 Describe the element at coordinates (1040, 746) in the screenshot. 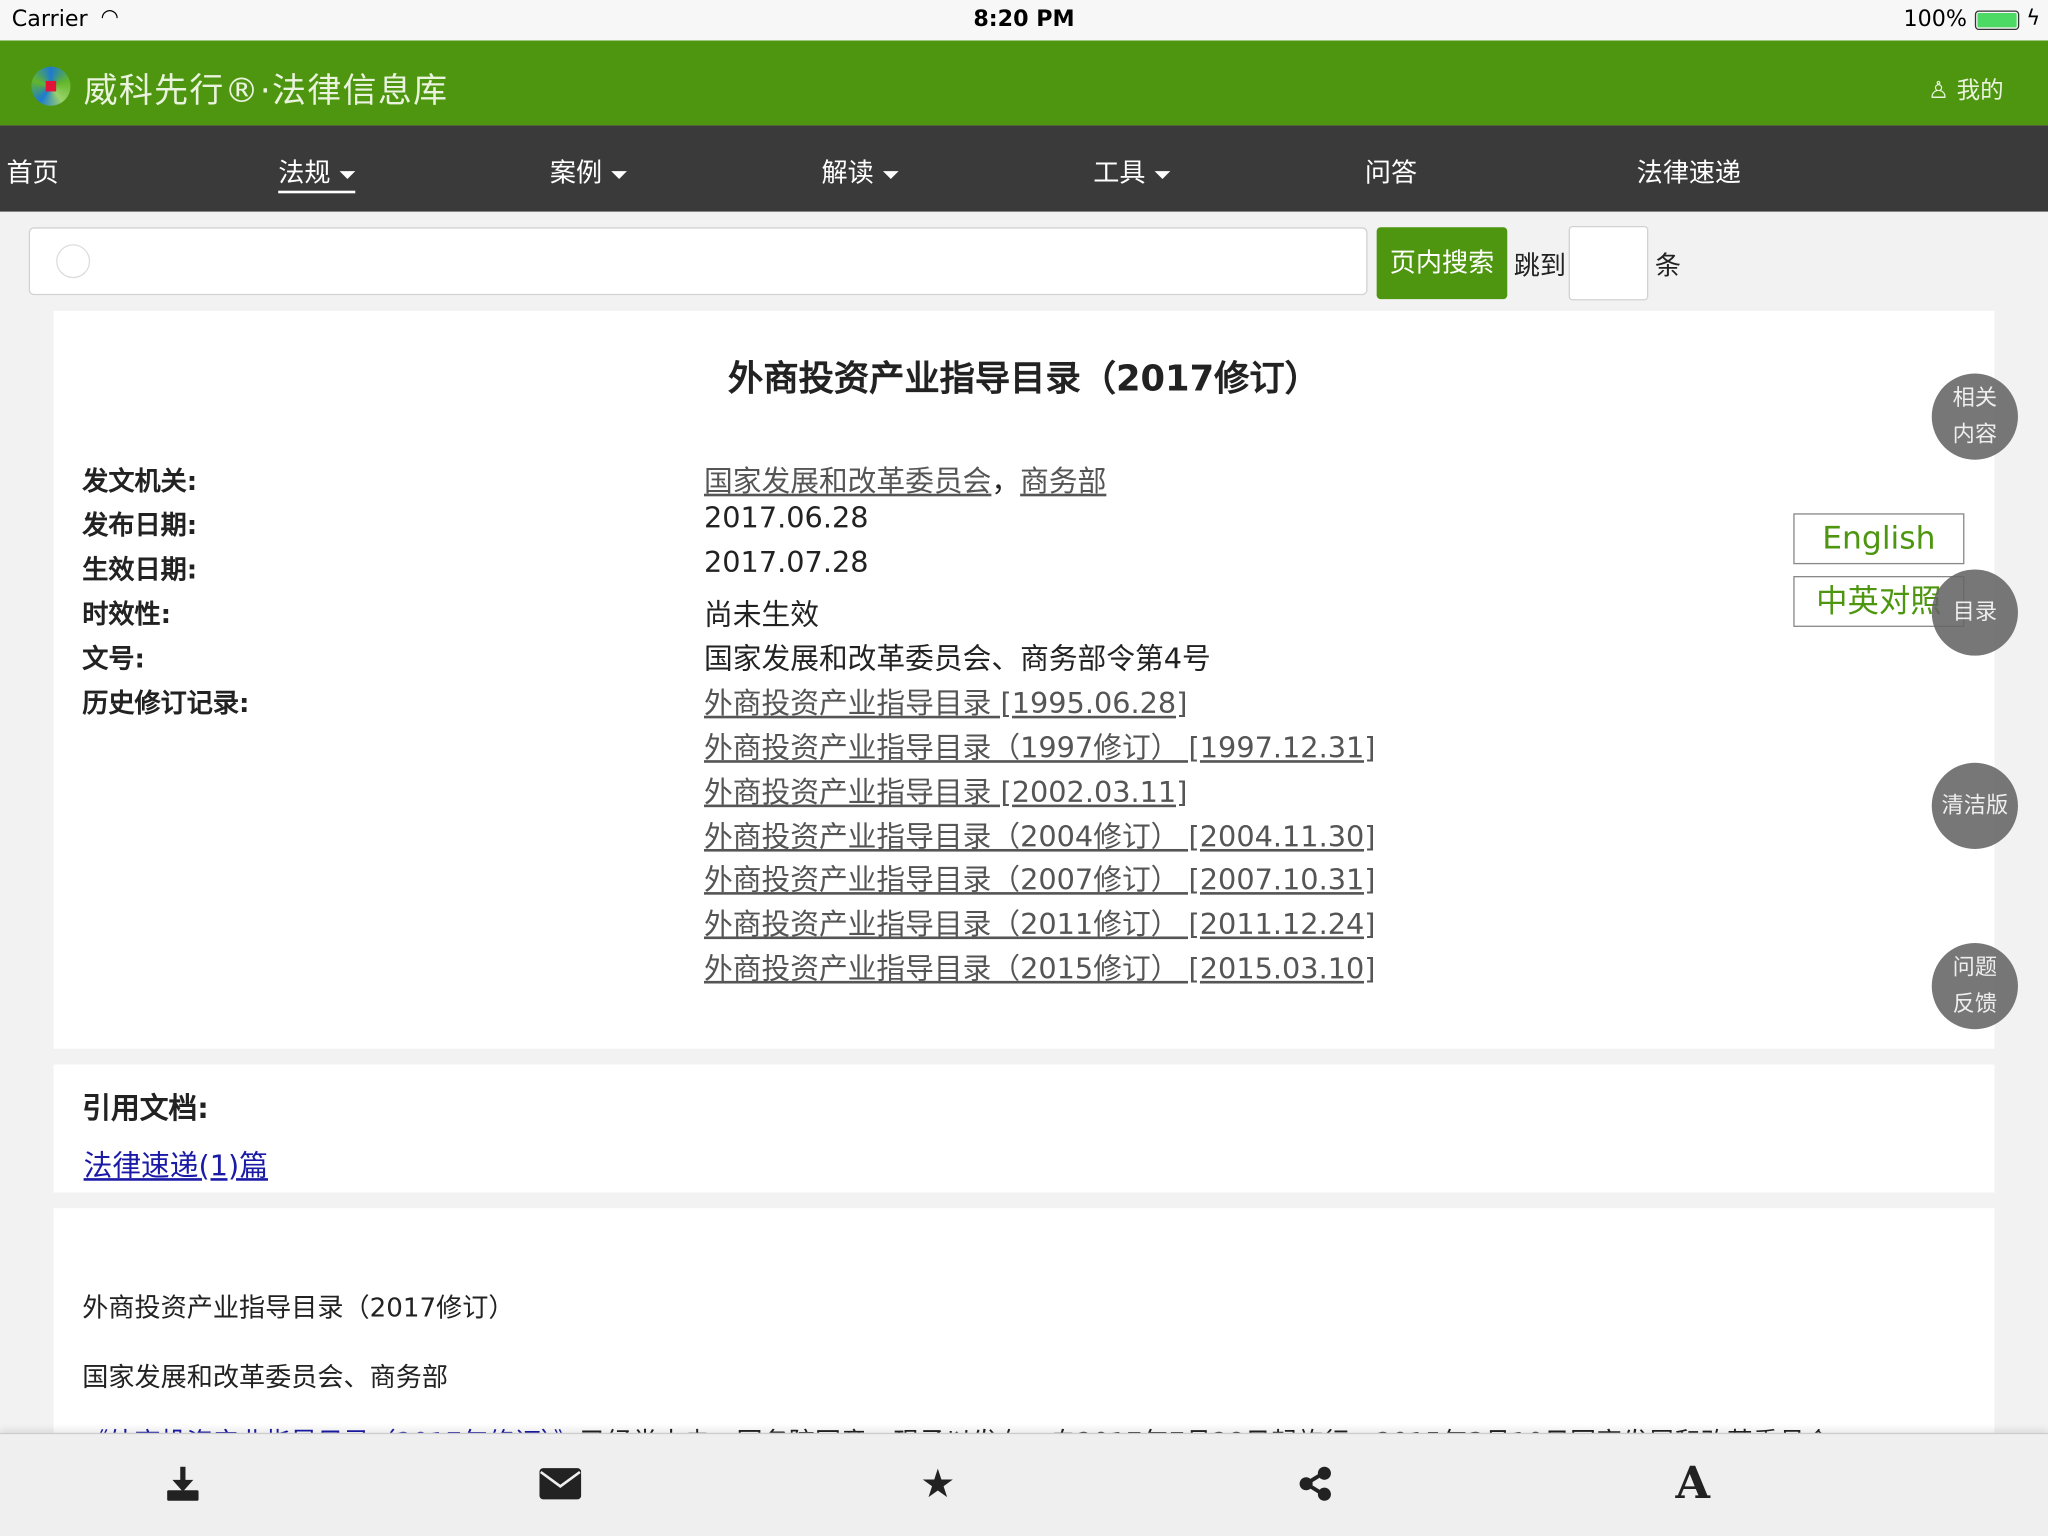

I see `history-link: 外商投资产业指导目录（1997修订） [1997.12.31]` at that location.